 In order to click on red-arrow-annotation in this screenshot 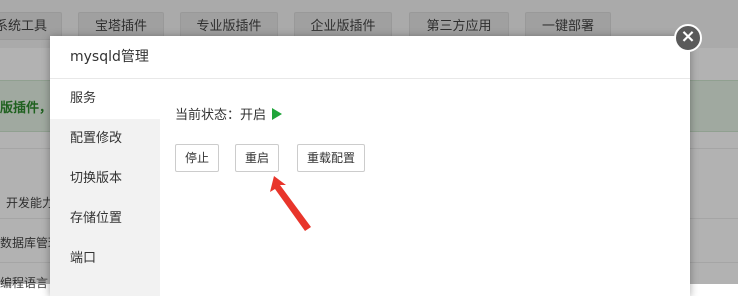, I will do `click(290, 203)`.